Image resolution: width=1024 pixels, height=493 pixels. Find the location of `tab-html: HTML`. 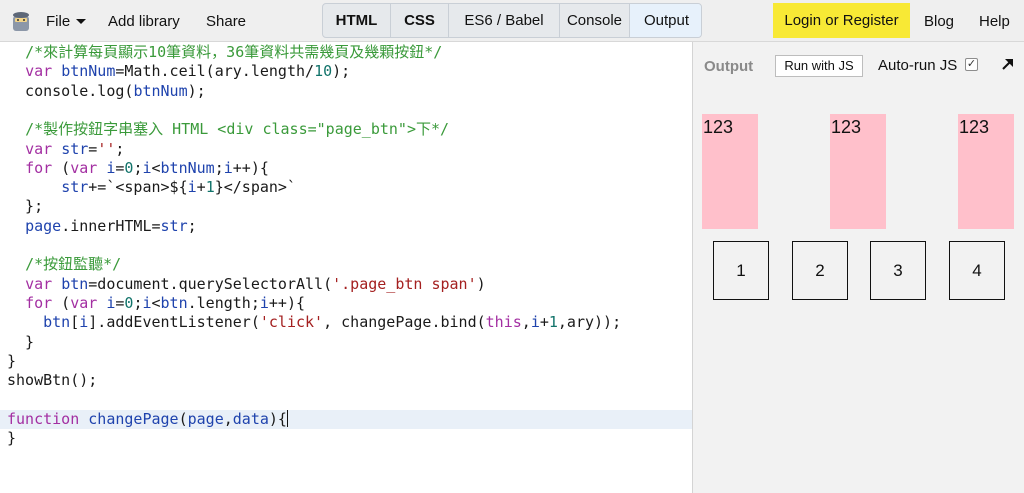

tab-html: HTML is located at coordinates (357, 20).